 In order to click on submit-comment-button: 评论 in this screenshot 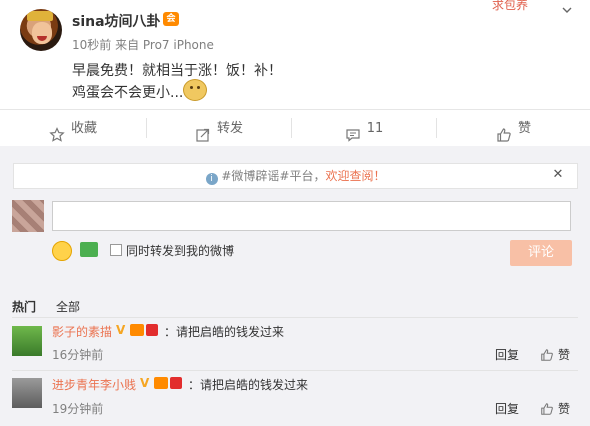, I will do `click(541, 253)`.